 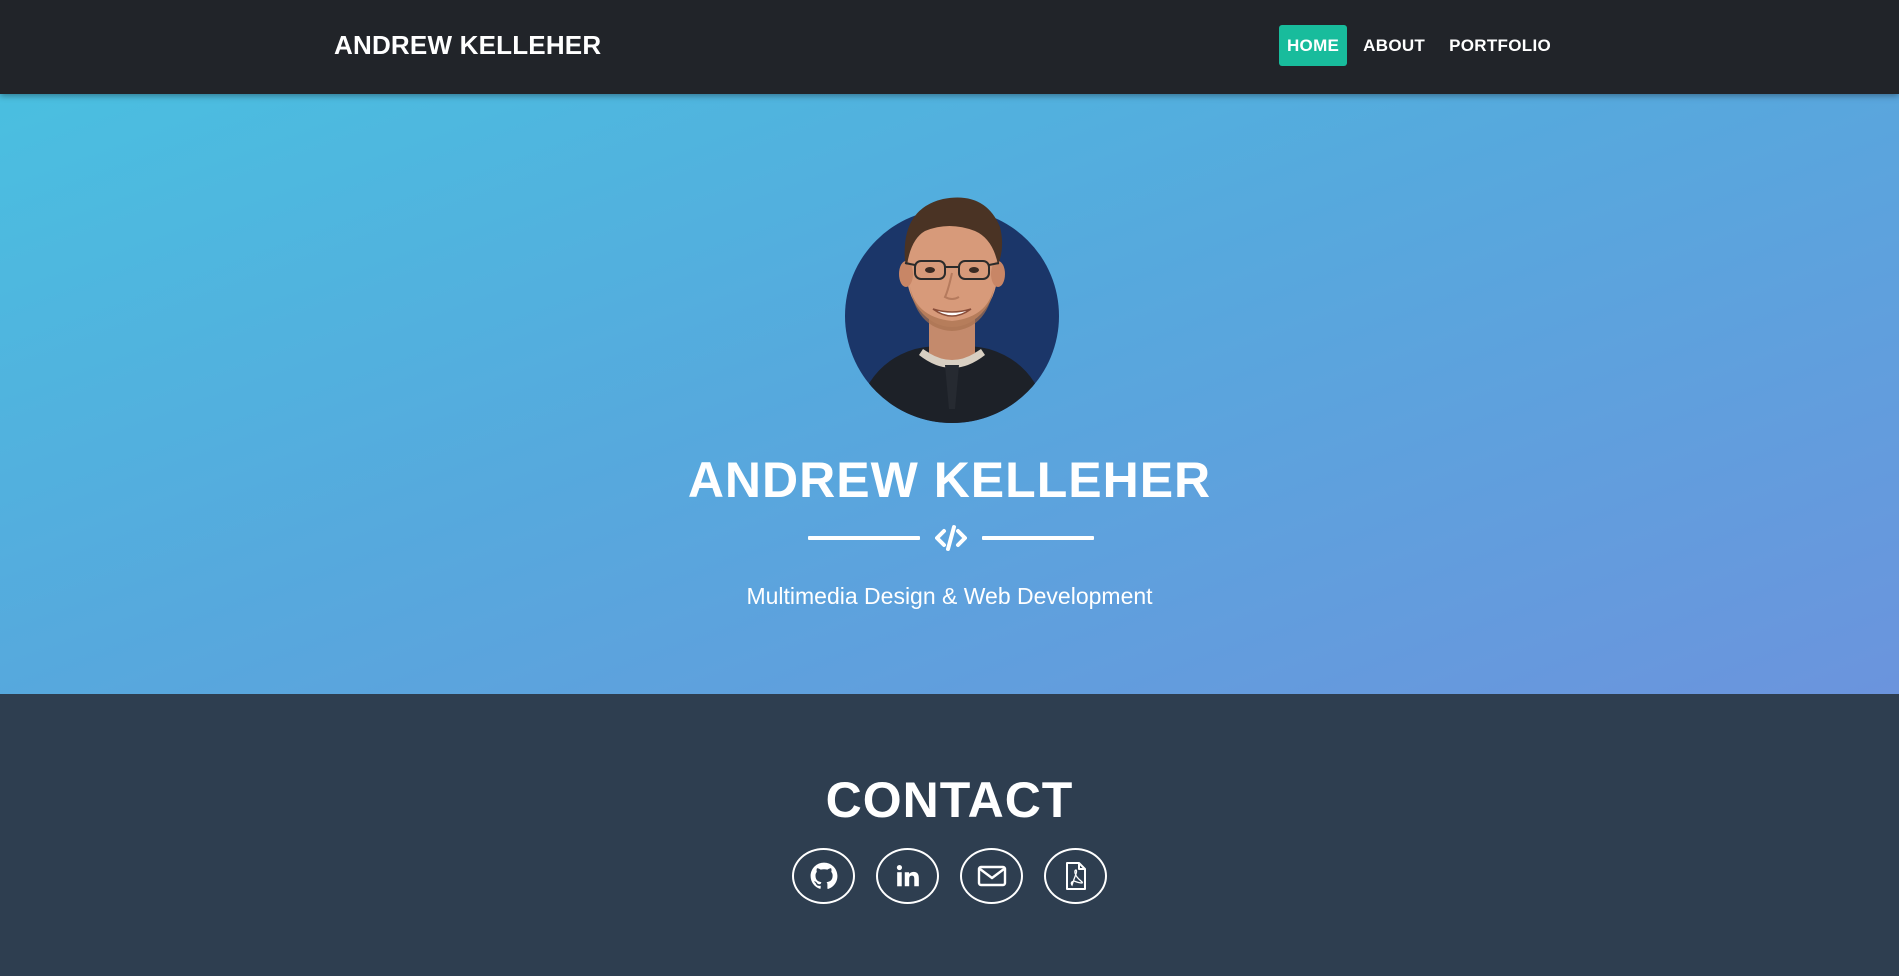 What do you see at coordinates (1038, 538) in the screenshot?
I see `divider-line-right` at bounding box center [1038, 538].